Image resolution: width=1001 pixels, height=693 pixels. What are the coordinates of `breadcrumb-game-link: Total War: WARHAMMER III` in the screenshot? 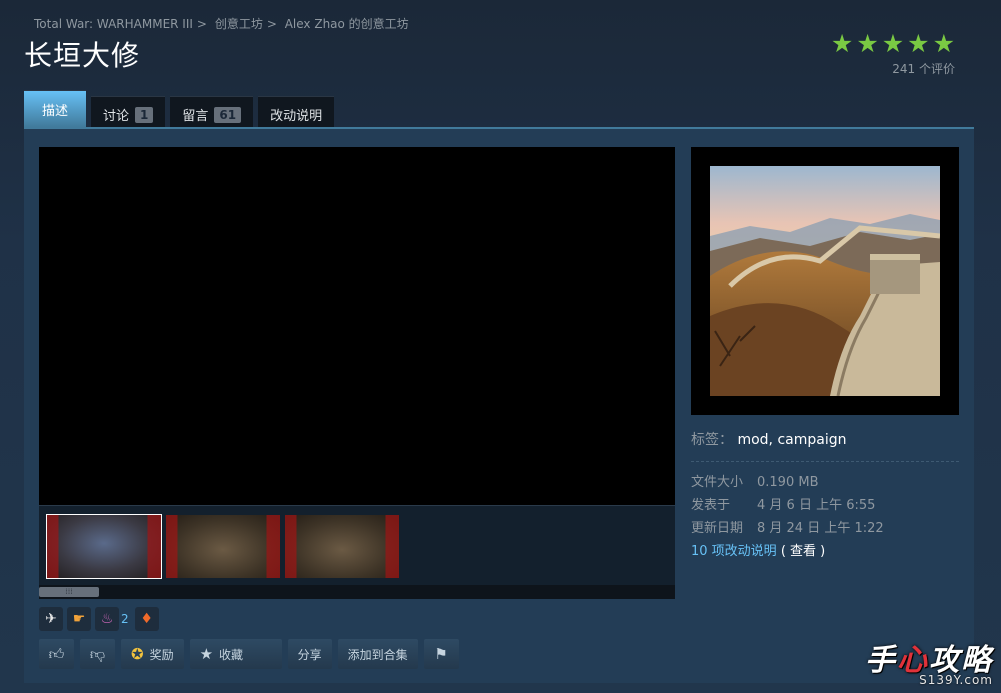 It's located at (113, 24).